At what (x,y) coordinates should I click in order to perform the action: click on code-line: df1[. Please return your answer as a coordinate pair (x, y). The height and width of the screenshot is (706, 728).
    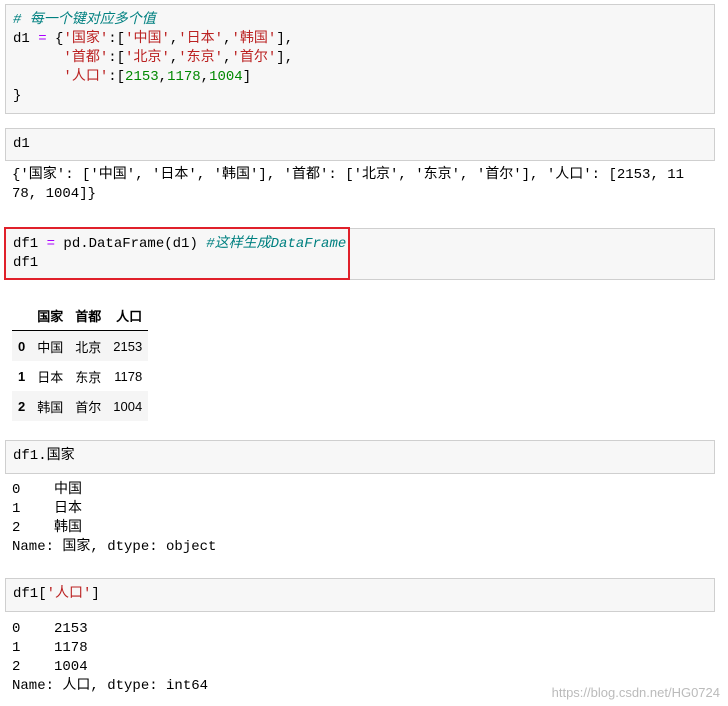
    Looking at the image, I should click on (30, 594).